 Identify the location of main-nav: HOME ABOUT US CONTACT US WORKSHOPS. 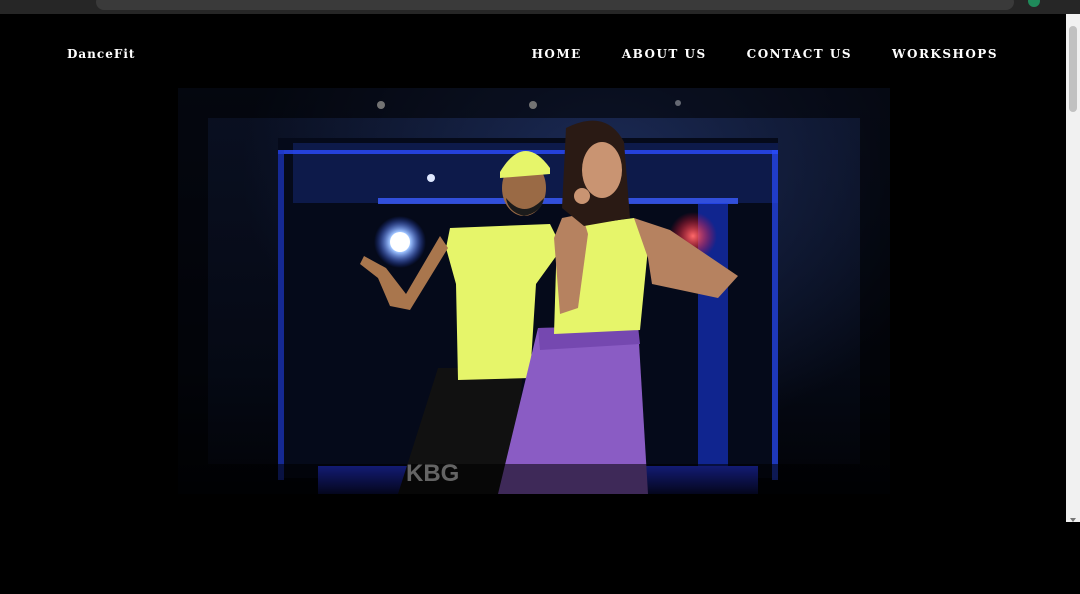
(765, 54).